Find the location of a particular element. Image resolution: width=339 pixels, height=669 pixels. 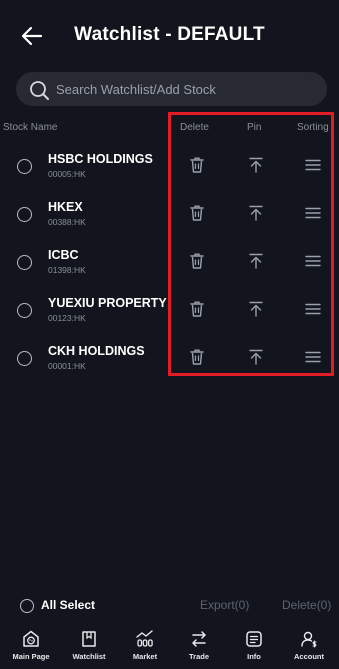

page-title: Watchlist - DEFAULT is located at coordinates (169, 34).